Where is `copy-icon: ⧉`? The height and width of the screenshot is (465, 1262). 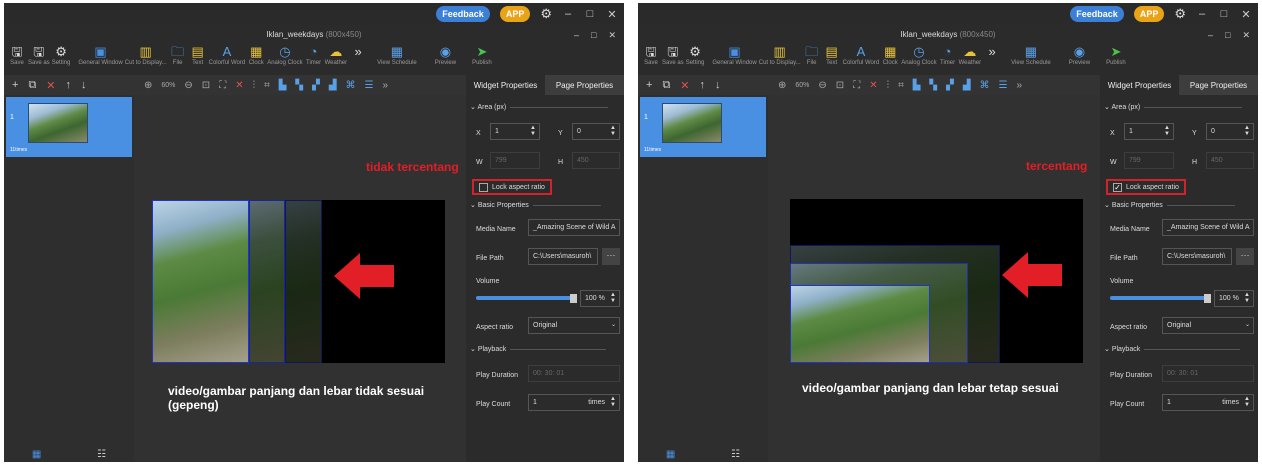
copy-icon: ⧉ is located at coordinates (666, 85).